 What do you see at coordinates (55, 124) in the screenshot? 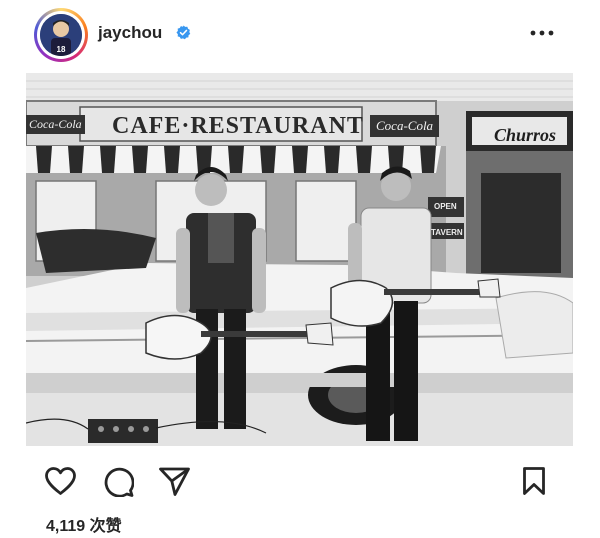
I see `coca-cola-sign-left: Coca-Cola` at bounding box center [55, 124].